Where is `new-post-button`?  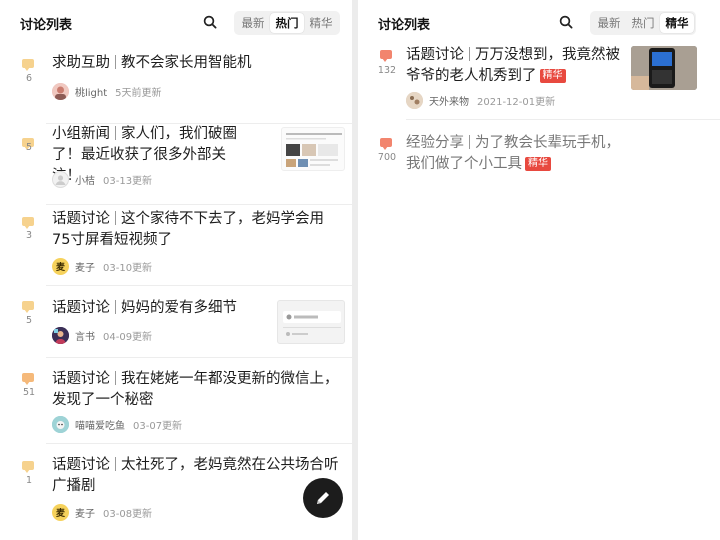 new-post-button is located at coordinates (323, 498).